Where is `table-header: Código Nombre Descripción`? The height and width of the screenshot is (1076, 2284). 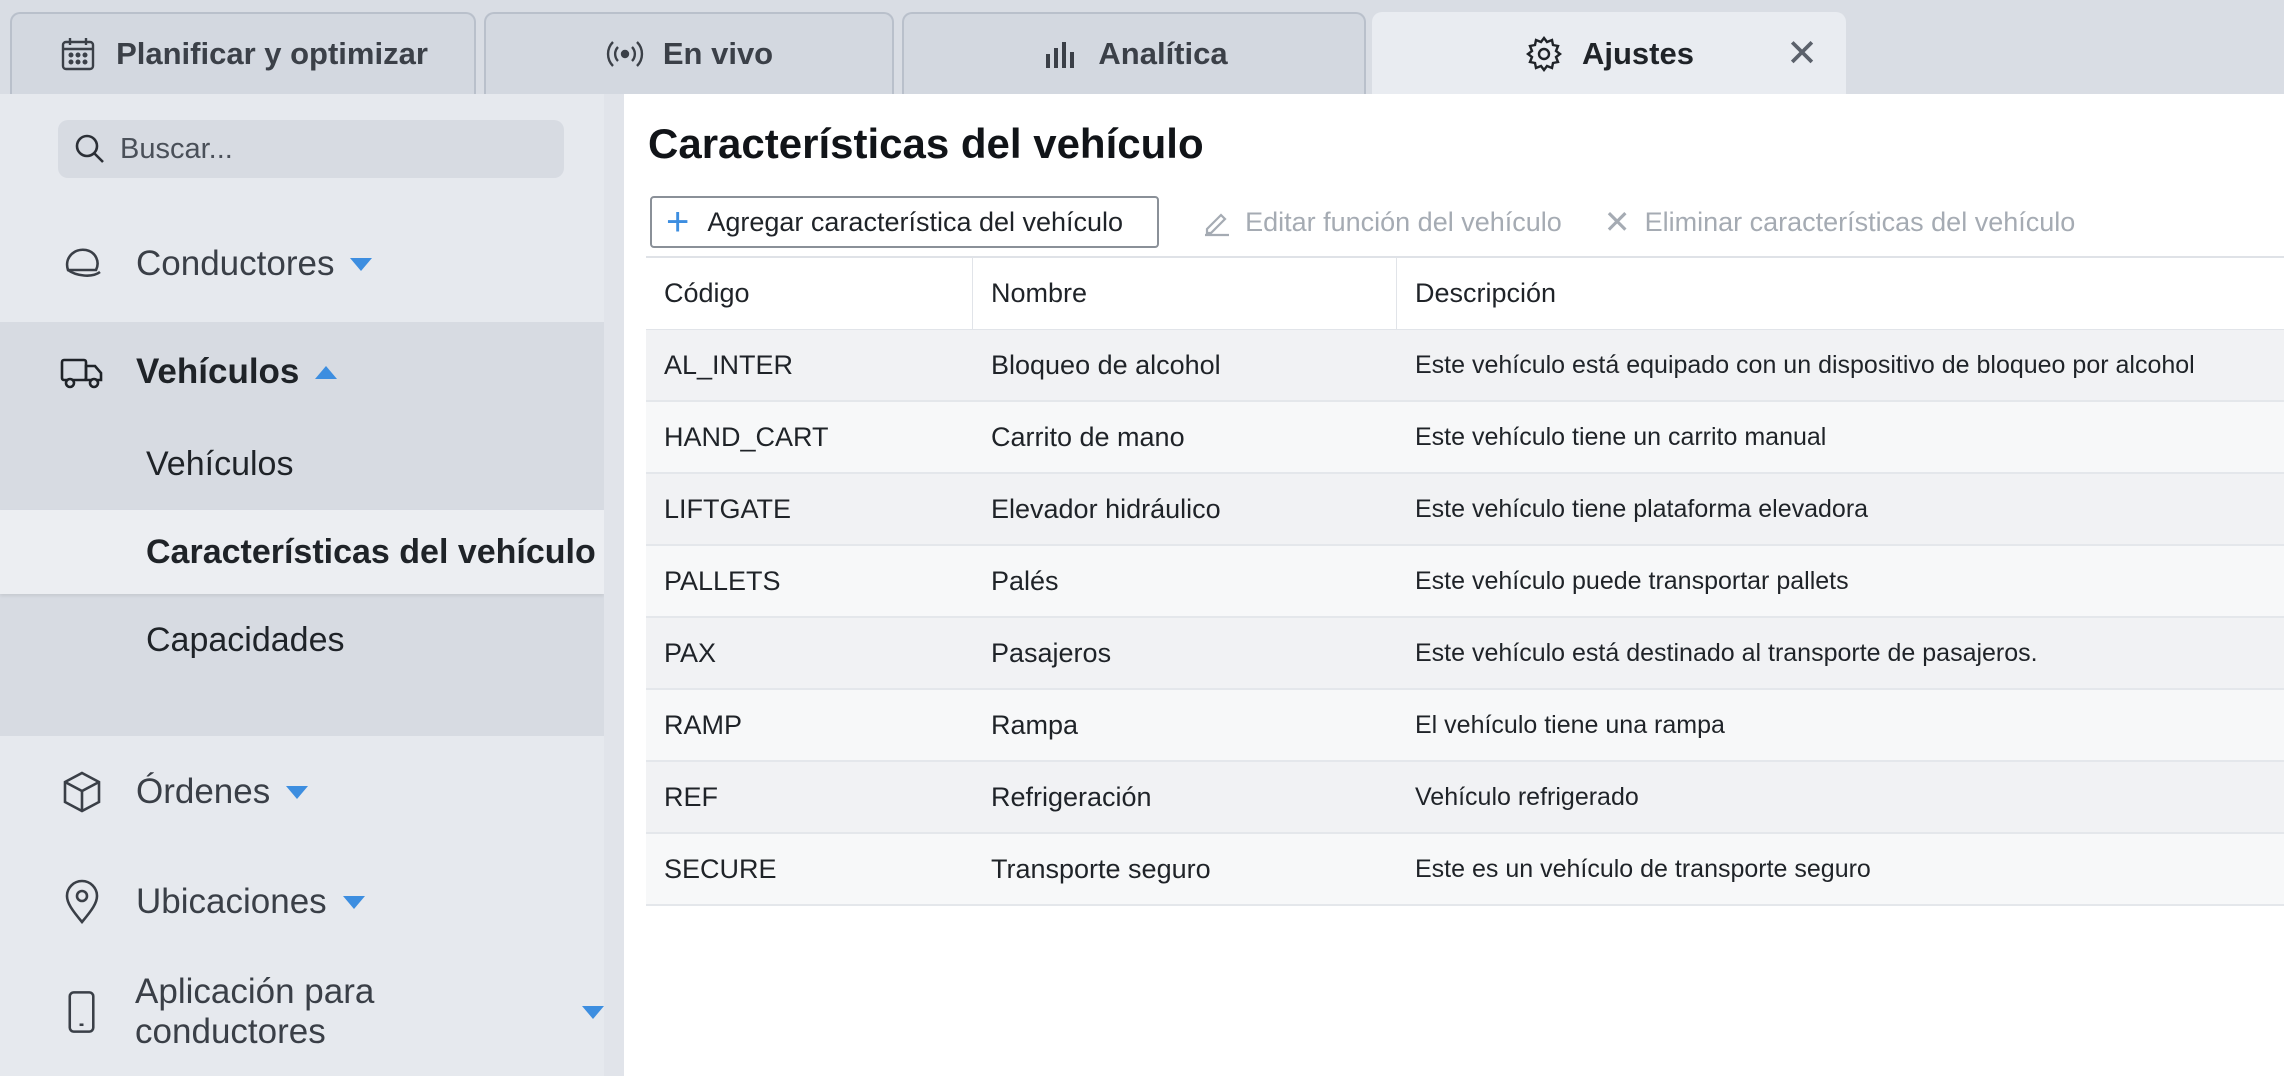 table-header: Código Nombre Descripción is located at coordinates (1465, 293).